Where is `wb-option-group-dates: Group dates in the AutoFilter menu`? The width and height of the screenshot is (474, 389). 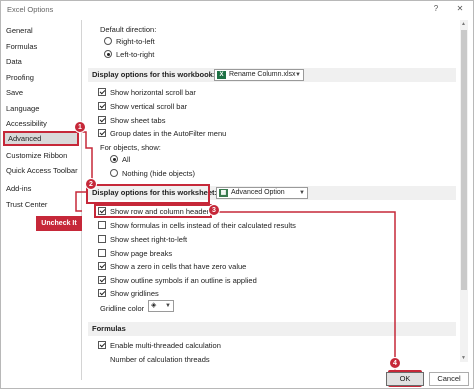 wb-option-group-dates: Group dates in the AutoFilter menu is located at coordinates (162, 134).